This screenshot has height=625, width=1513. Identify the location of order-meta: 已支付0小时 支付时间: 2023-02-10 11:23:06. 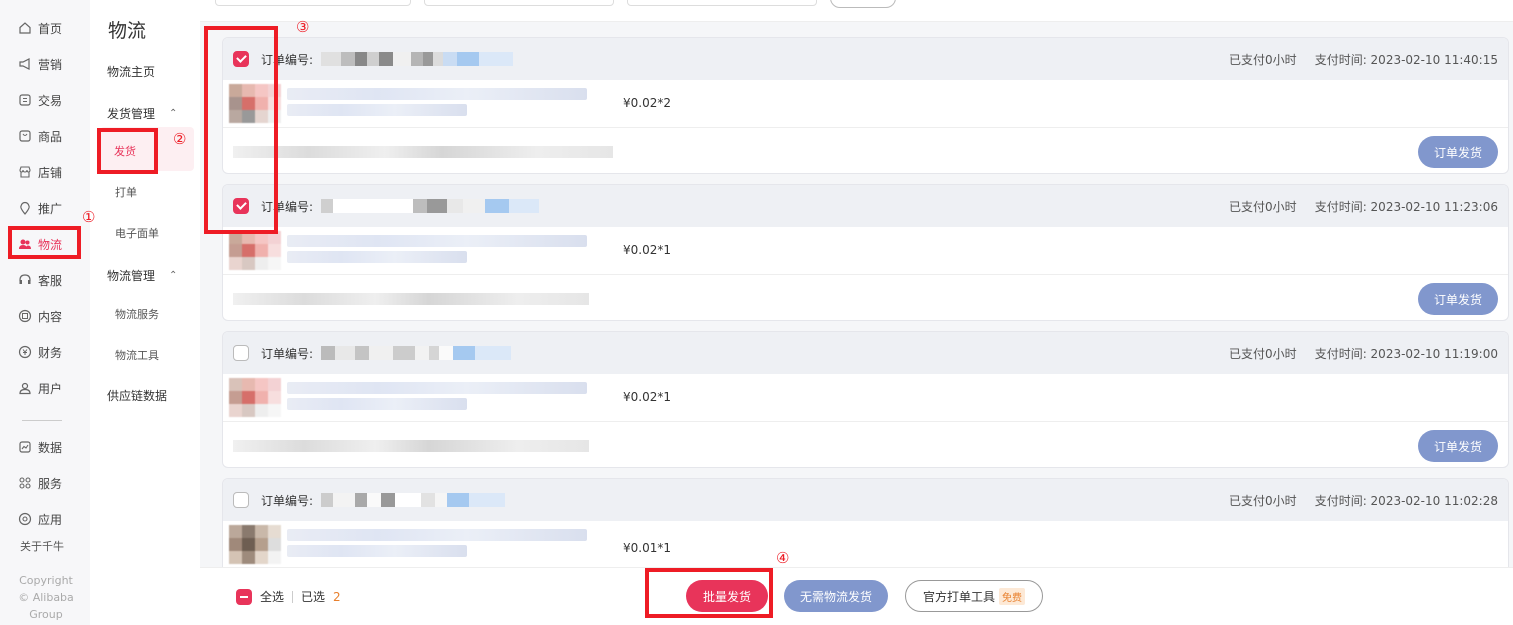
(1363, 206).